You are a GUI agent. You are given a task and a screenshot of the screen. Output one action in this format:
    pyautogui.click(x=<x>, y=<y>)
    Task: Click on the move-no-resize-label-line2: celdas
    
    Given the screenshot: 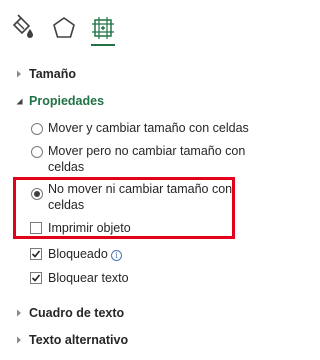 What is the action you would take?
    pyautogui.click(x=66, y=167)
    